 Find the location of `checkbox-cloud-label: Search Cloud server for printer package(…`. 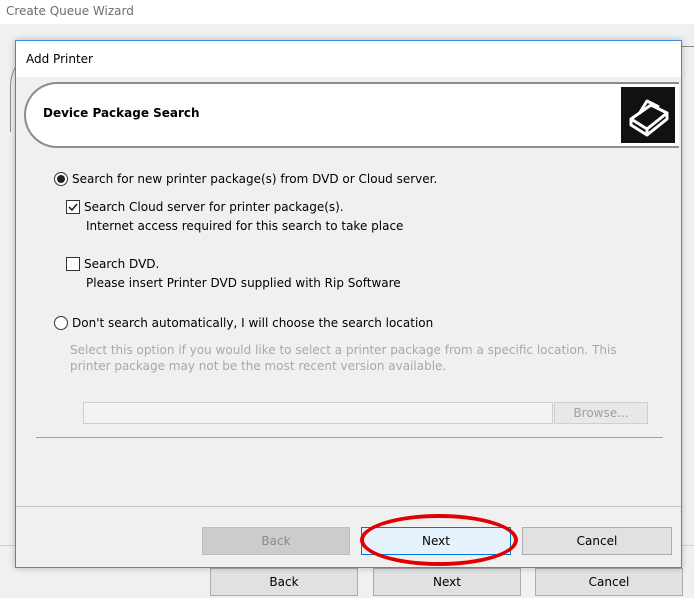

checkbox-cloud-label: Search Cloud server for printer package(… is located at coordinates (214, 207).